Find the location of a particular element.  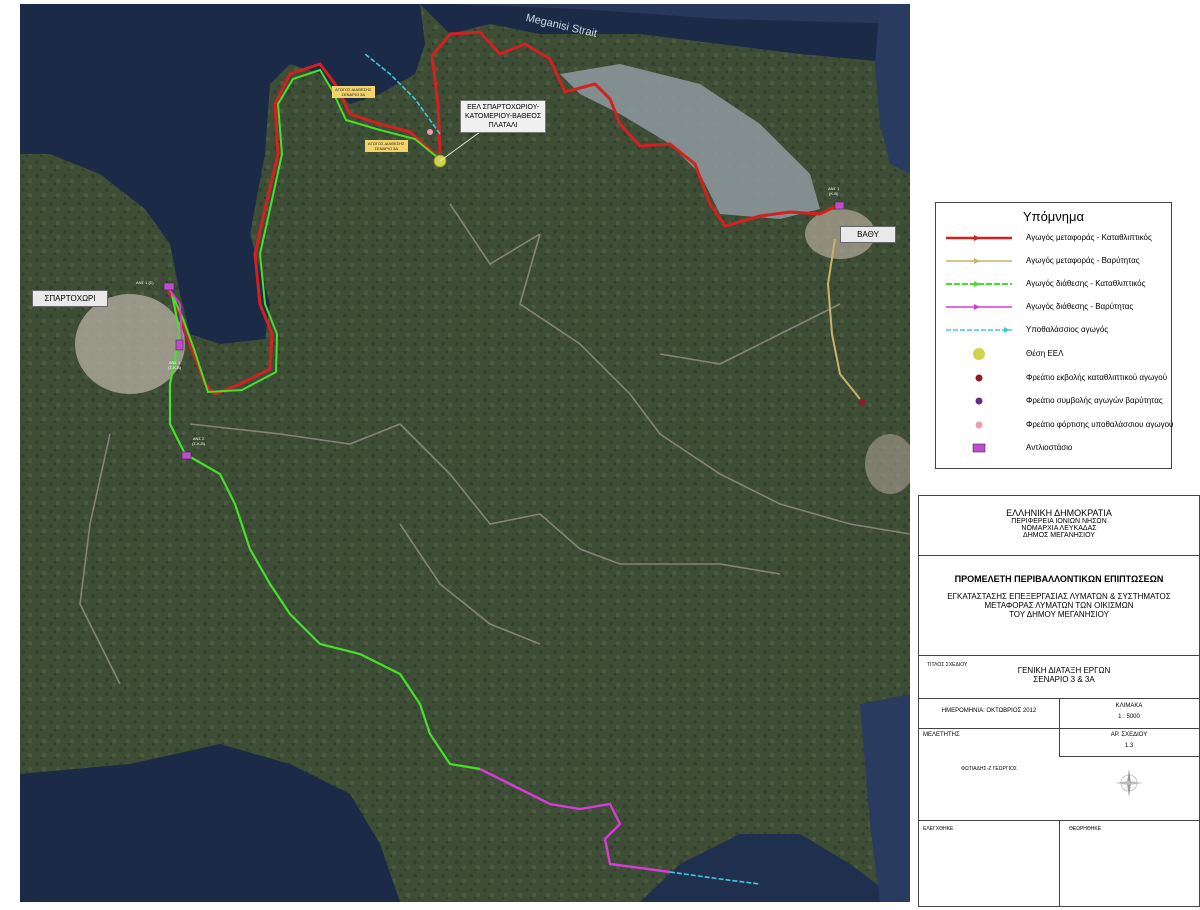

checked-label: ΕΛΕΓΧΘΗΚΕ is located at coordinates (938, 829).